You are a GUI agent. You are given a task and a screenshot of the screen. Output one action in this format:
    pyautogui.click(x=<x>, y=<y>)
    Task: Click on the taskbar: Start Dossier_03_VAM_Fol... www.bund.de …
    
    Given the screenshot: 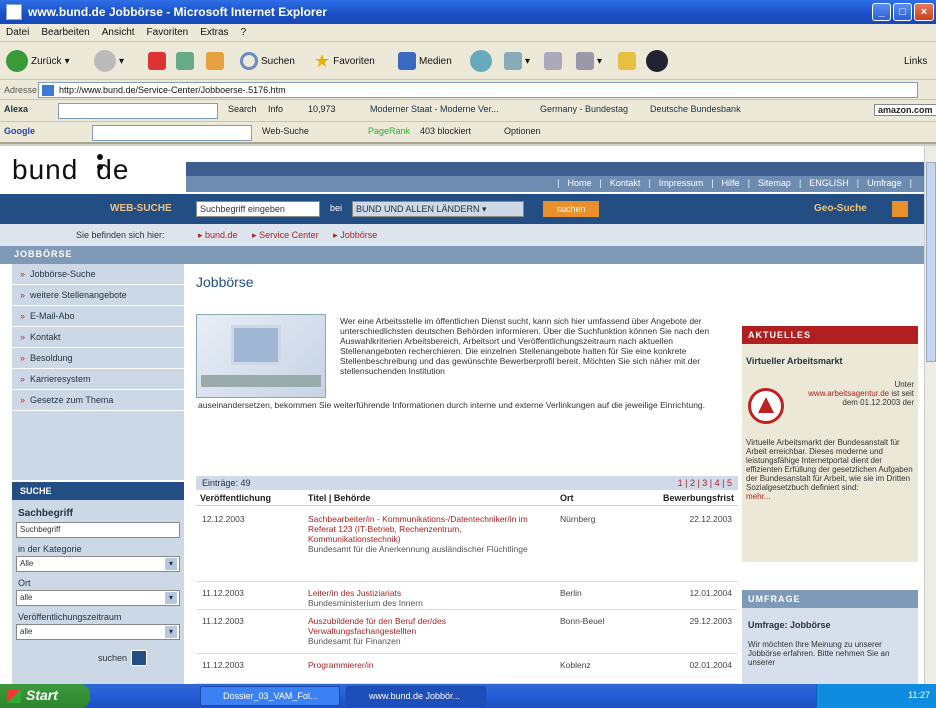 What is the action you would take?
    pyautogui.click(x=468, y=696)
    